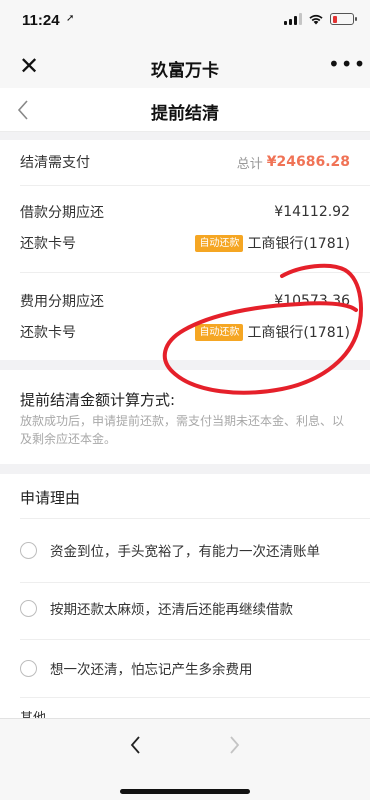 The width and height of the screenshot is (370, 800). I want to click on app-title: 玖富万卡, so click(185, 71).